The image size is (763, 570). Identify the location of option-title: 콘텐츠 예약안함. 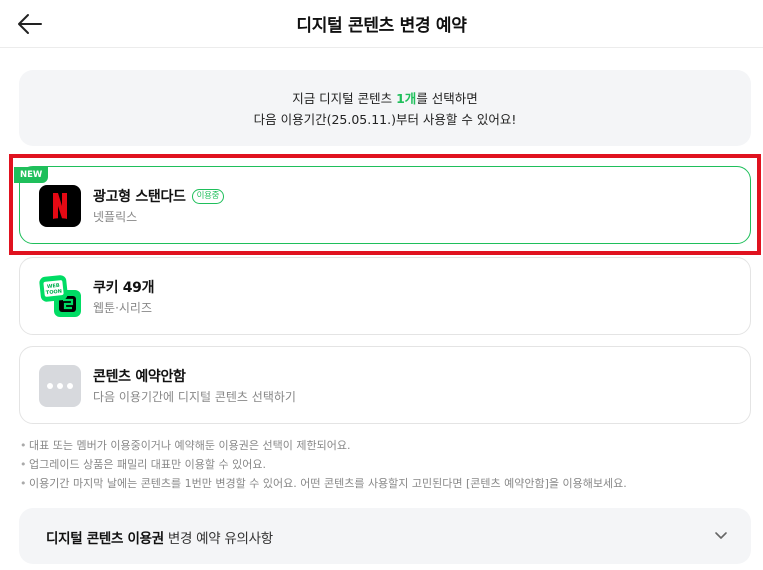
(139, 376).